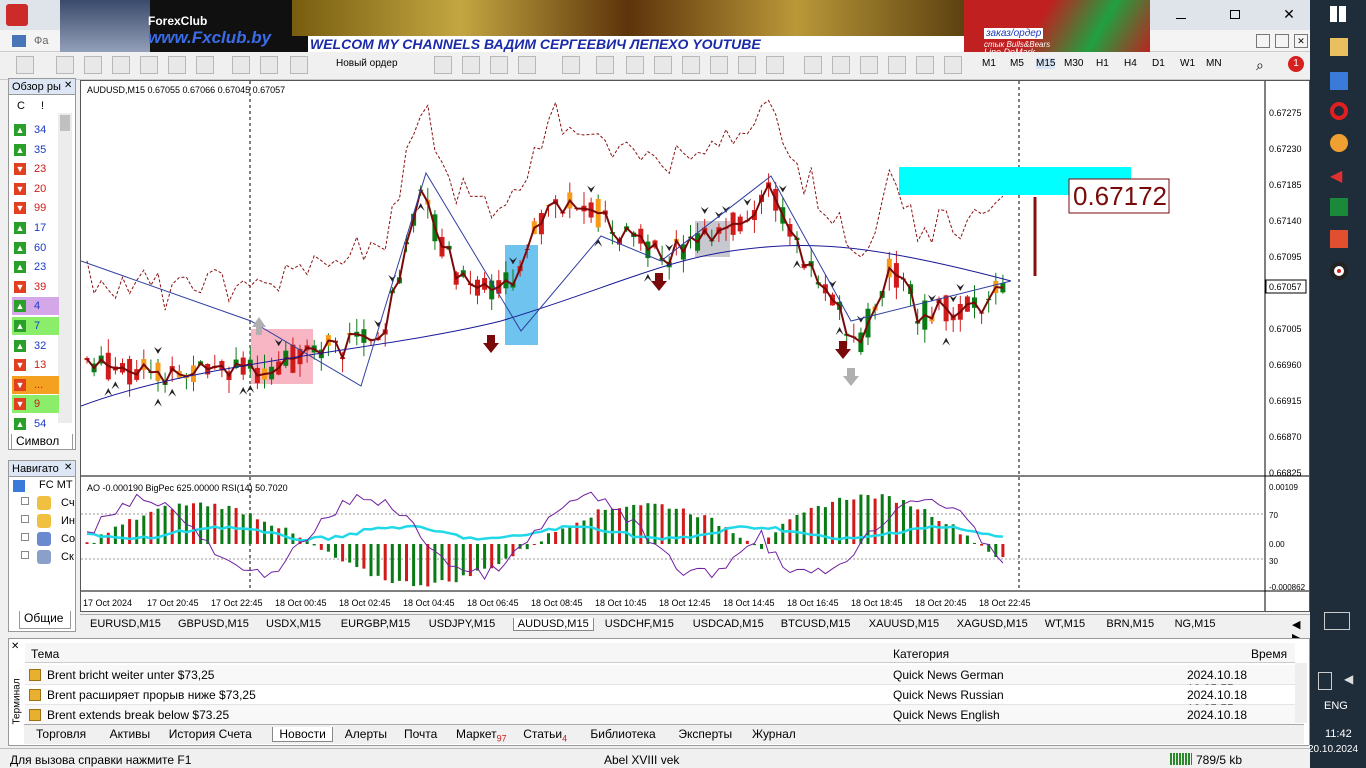 This screenshot has width=1366, height=768. What do you see at coordinates (35, 326) in the screenshot?
I see `watch-row: ▲ 7` at bounding box center [35, 326].